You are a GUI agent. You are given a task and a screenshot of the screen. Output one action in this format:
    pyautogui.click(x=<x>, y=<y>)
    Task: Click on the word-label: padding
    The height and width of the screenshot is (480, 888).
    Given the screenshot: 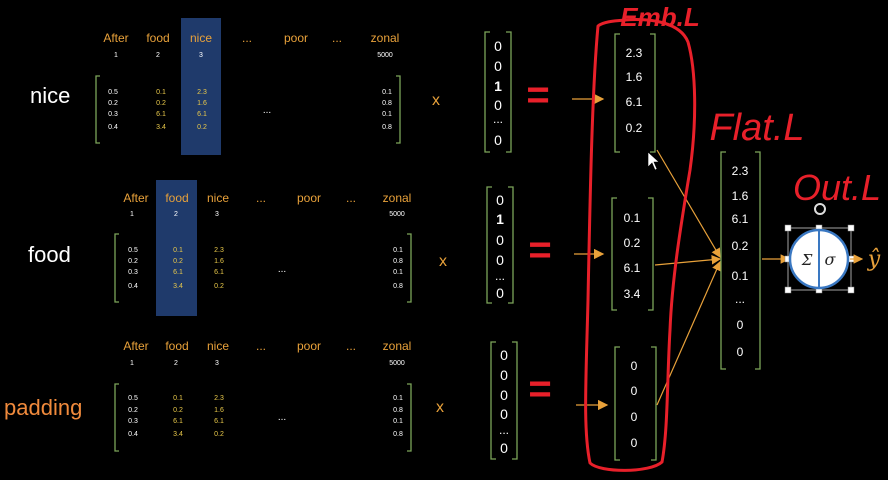 What is the action you would take?
    pyautogui.click(x=43, y=407)
    